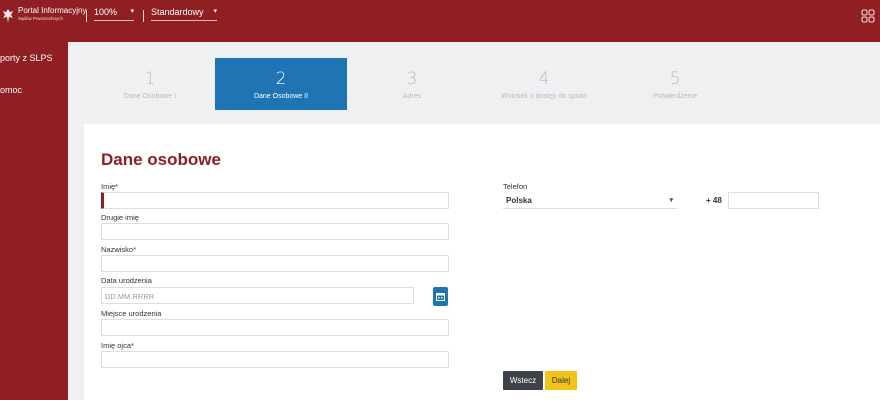  I want to click on step-number: 5, so click(675, 79).